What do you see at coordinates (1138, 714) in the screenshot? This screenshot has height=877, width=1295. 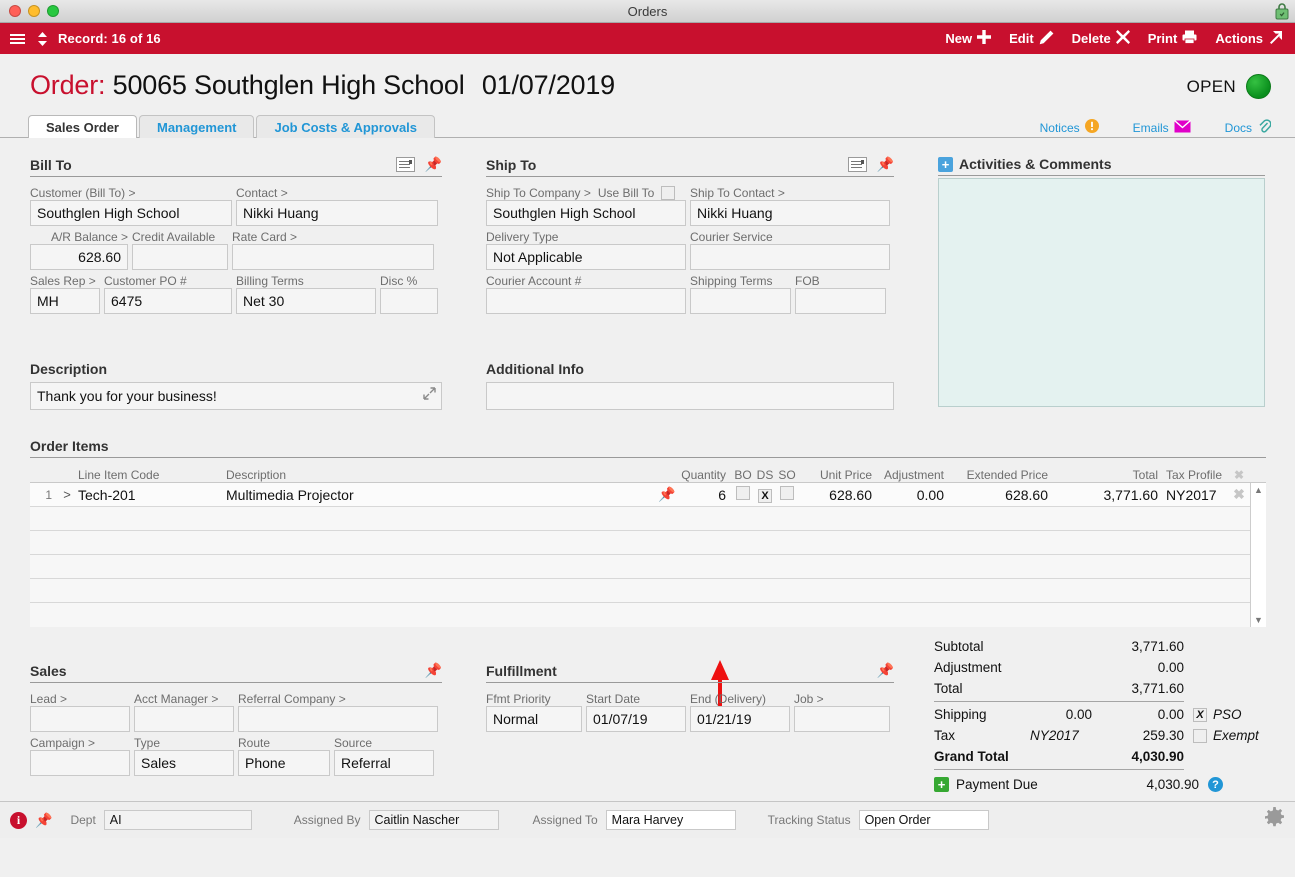 I see `shipping-value: 0.00` at bounding box center [1138, 714].